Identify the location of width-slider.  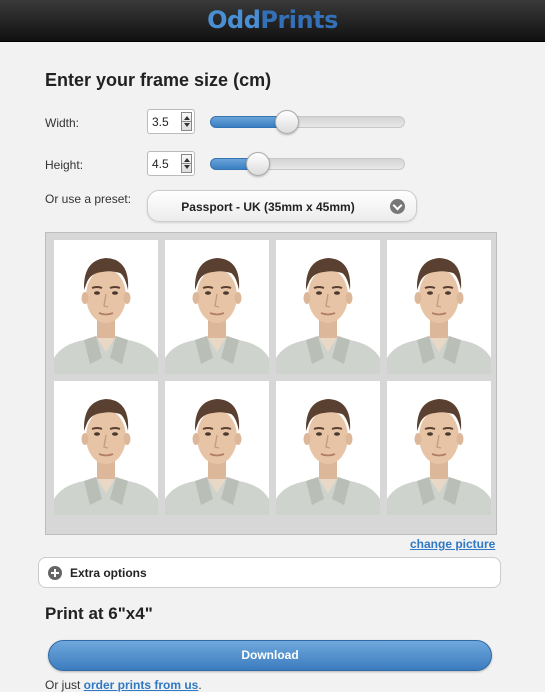
(307, 122).